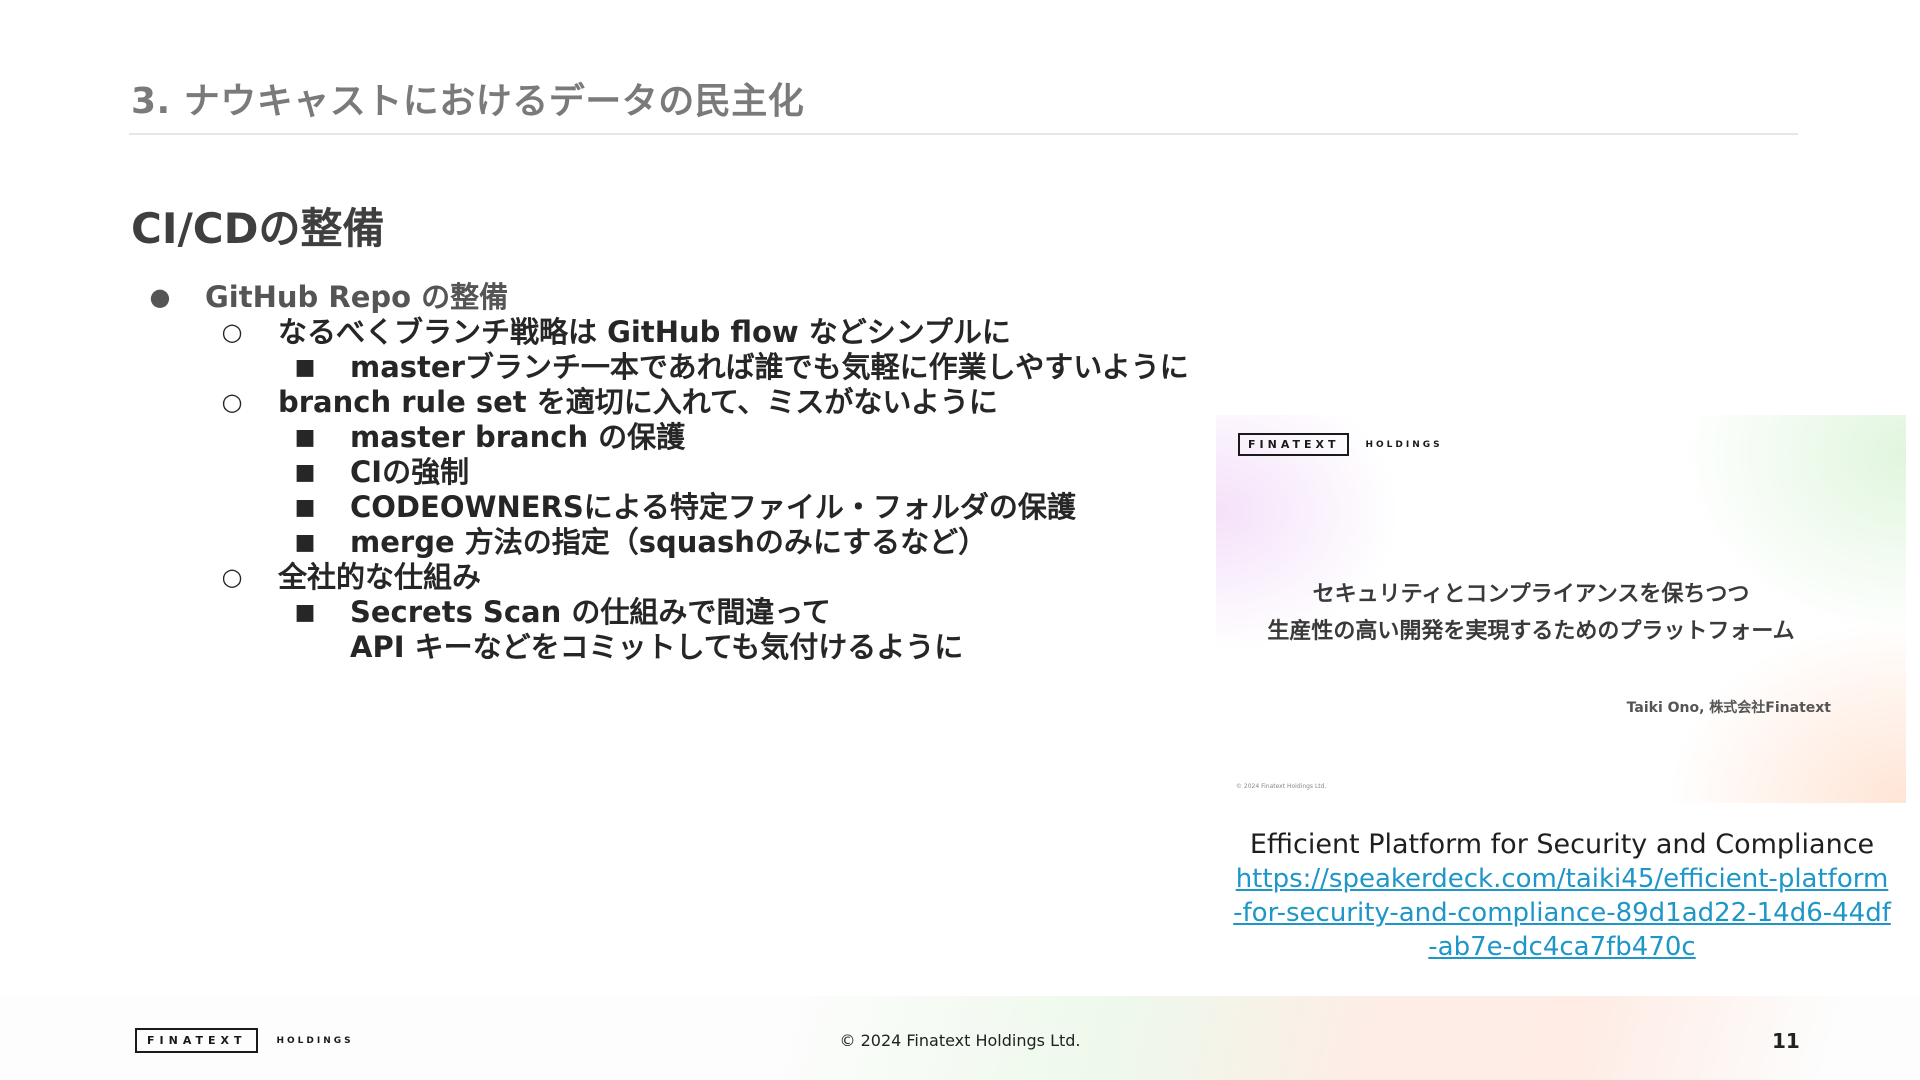  Describe the element at coordinates (468, 101) in the screenshot. I see `section-title: 3. ナウキャストにおけるデータの民主化` at that location.